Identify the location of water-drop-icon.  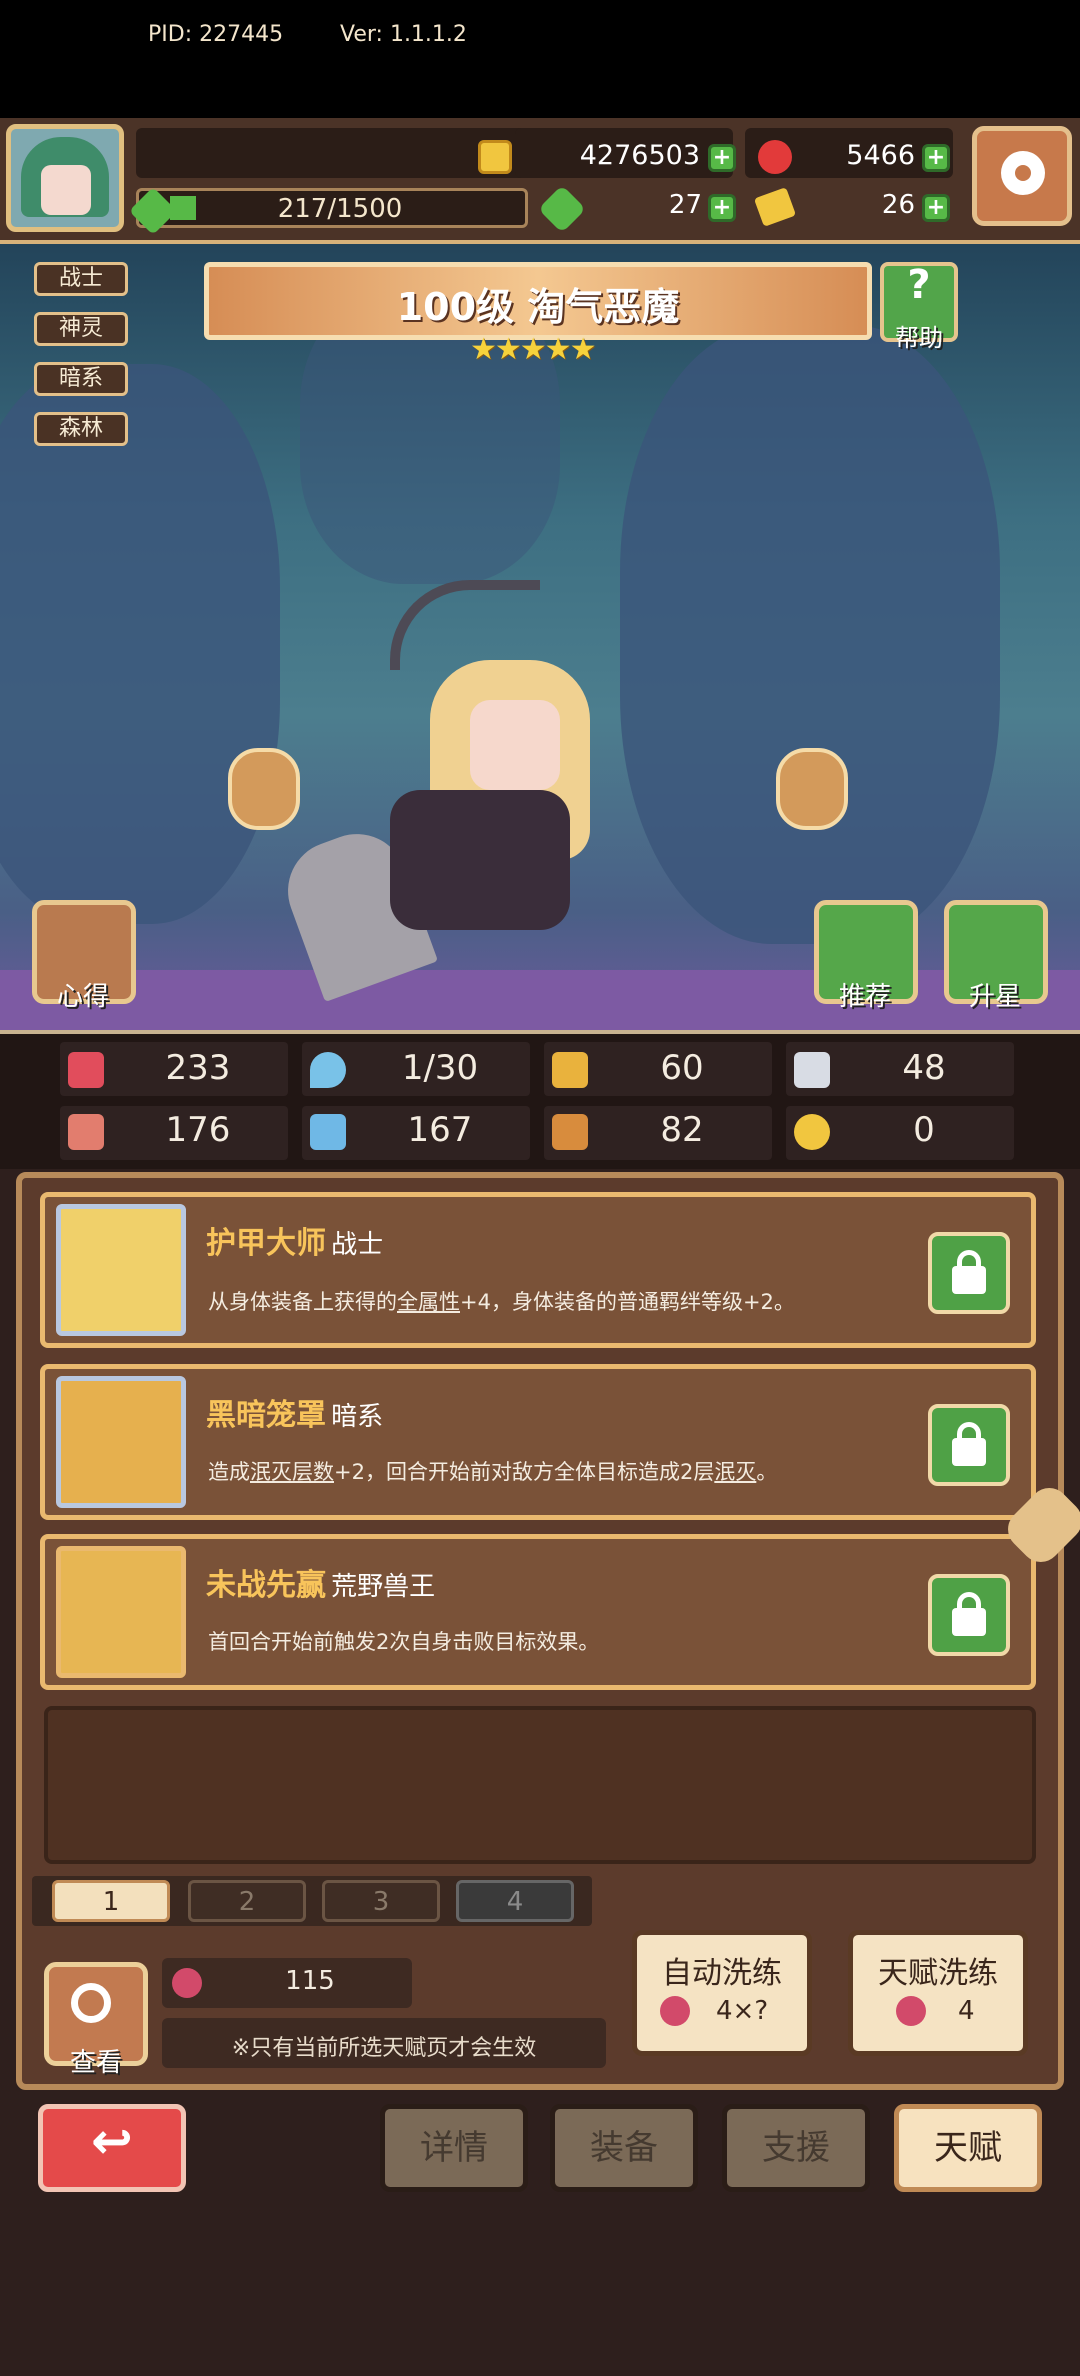
(328, 1070).